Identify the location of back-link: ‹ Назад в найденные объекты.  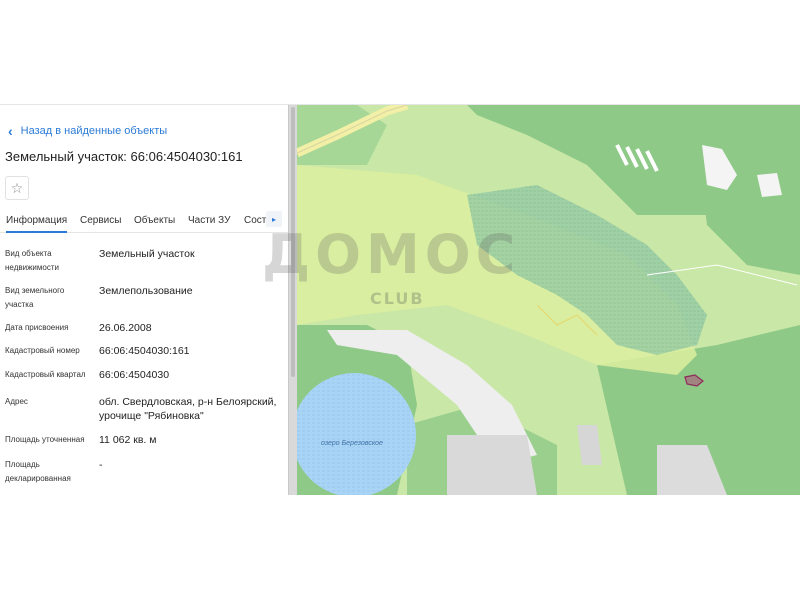
(88, 131).